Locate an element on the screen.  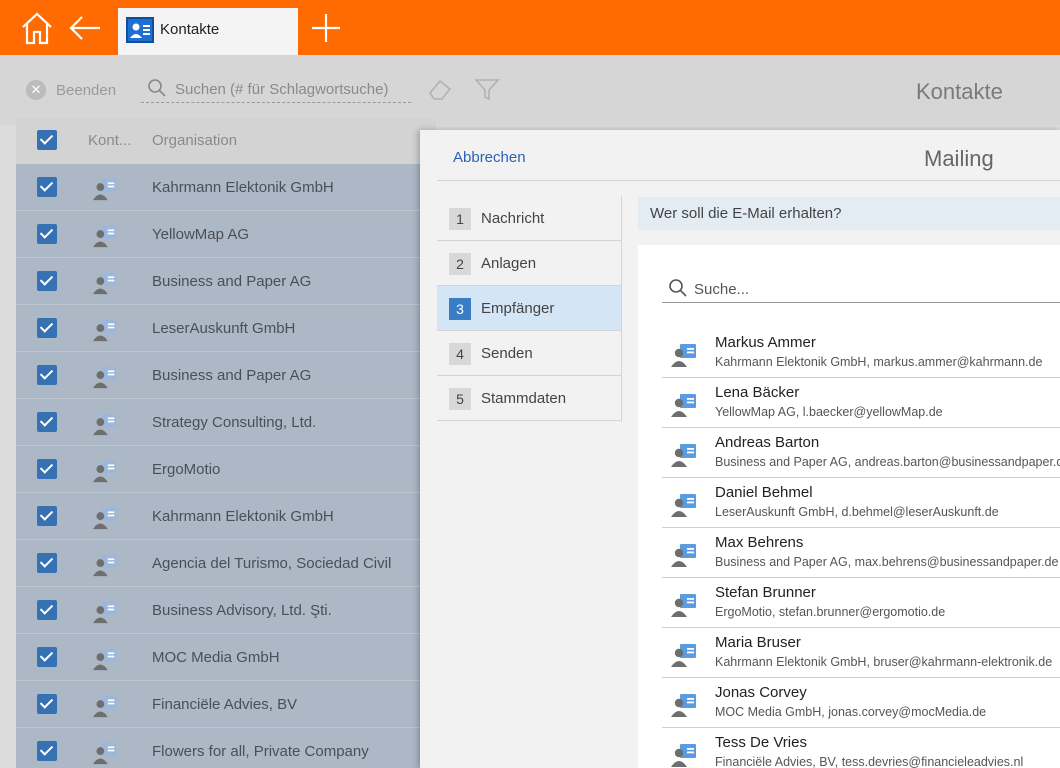
wizard-step: 3 Empfänger is located at coordinates (529, 308).